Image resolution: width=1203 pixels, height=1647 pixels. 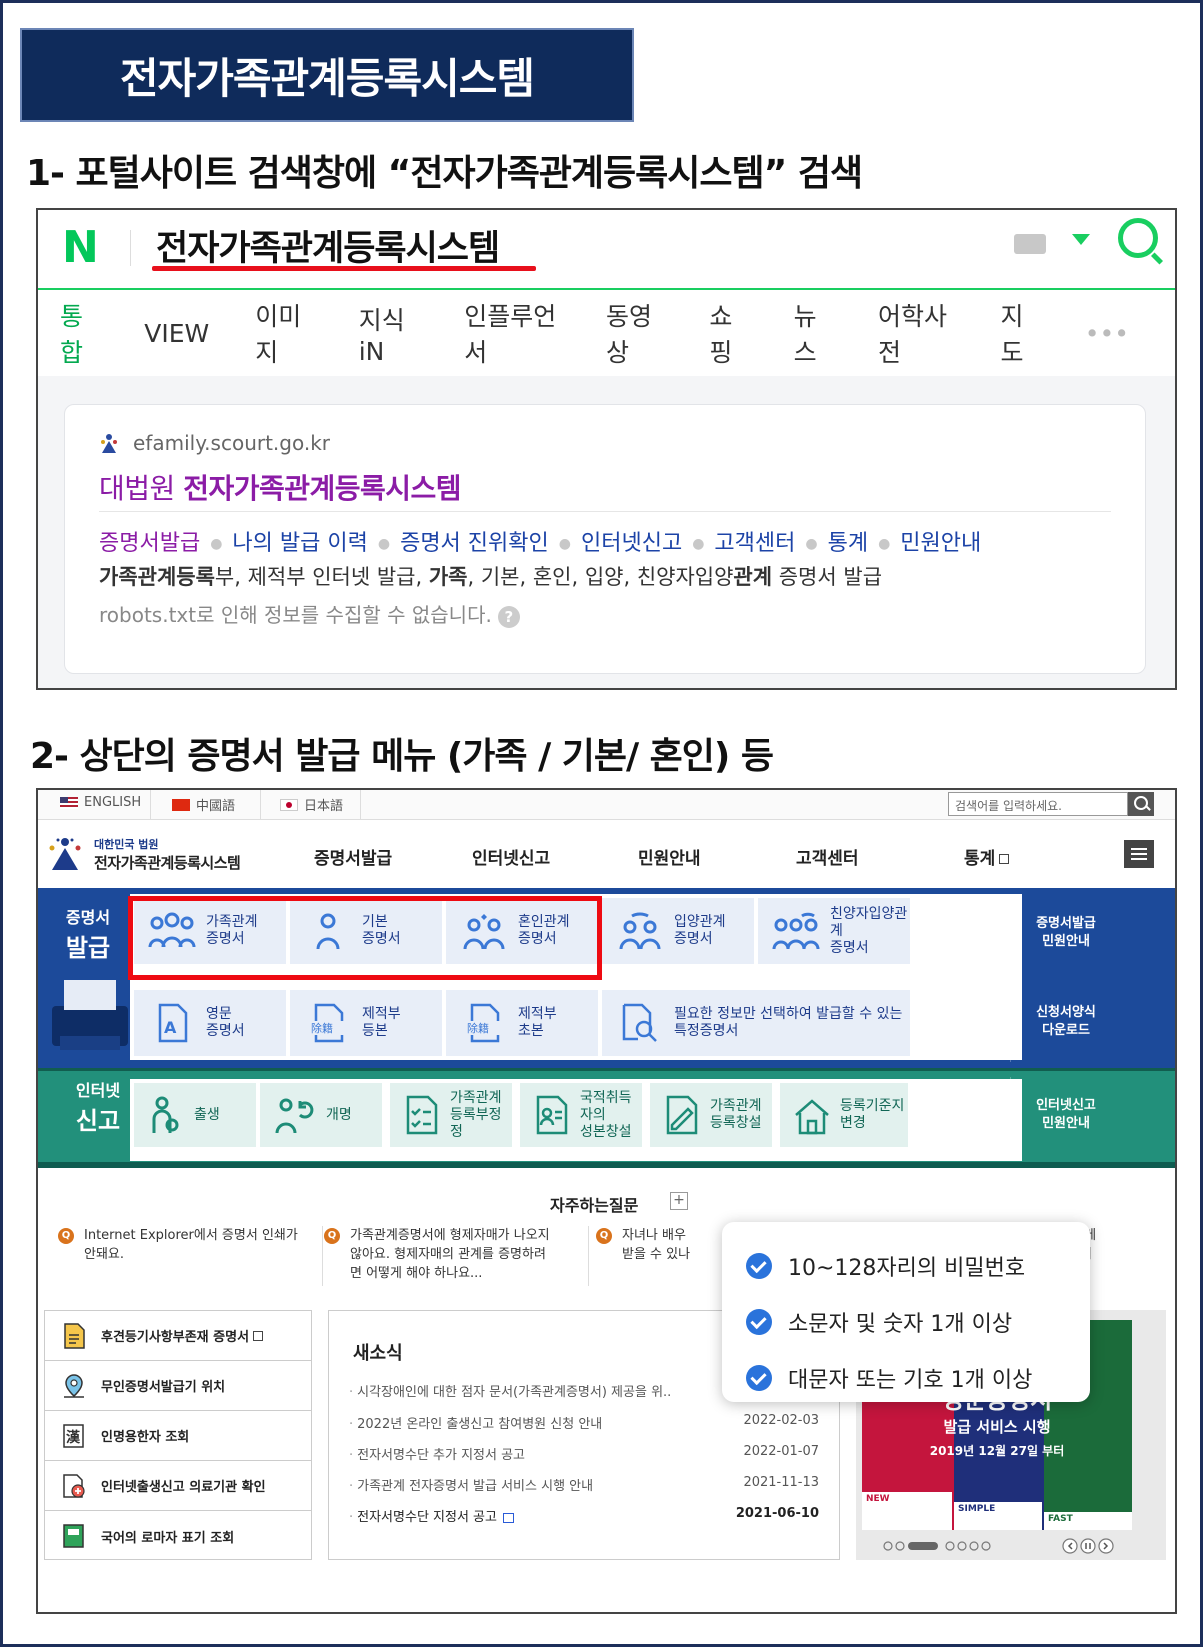 What do you see at coordinates (299, 543) in the screenshot?
I see `sitelink: 나의 발급 이력` at bounding box center [299, 543].